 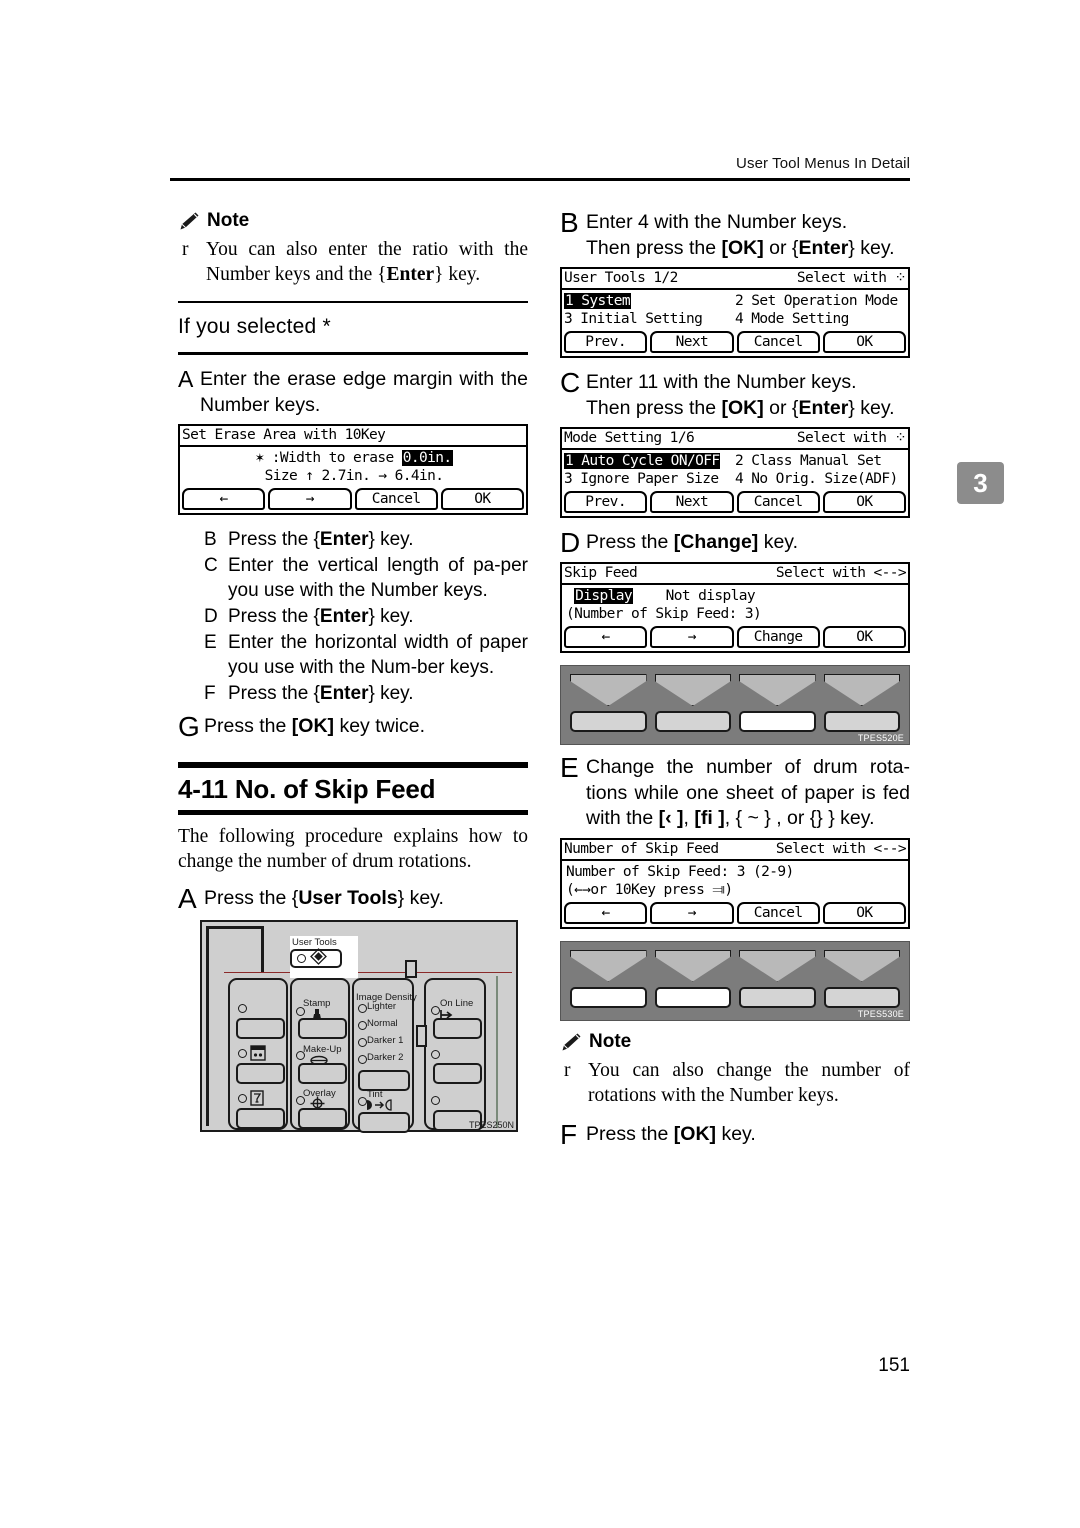 I want to click on lighter-label: Lighter, so click(x=382, y=1006).